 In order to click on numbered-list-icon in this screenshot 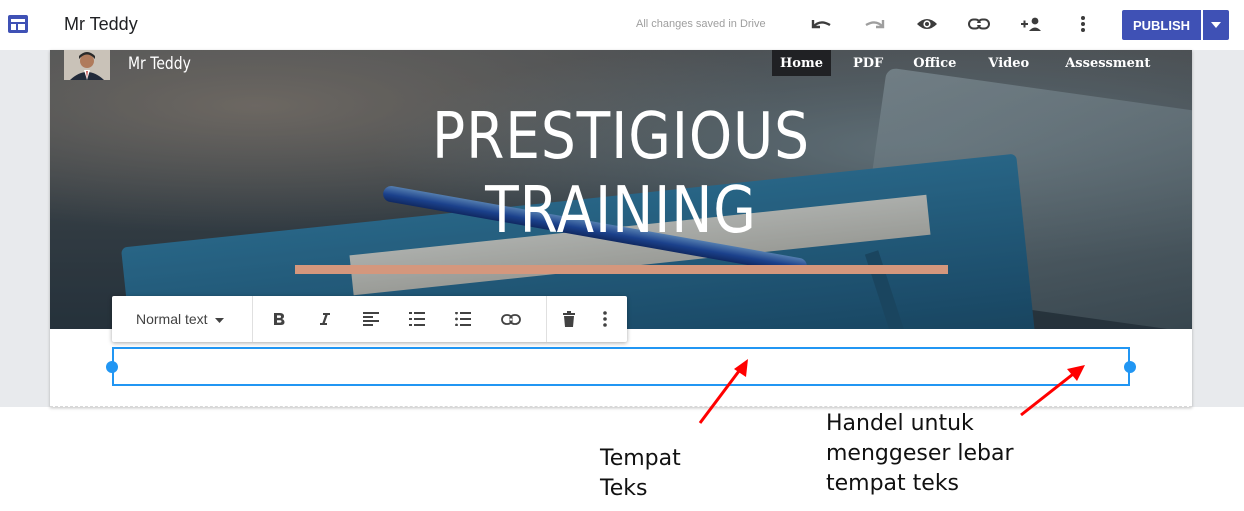, I will do `click(417, 319)`.